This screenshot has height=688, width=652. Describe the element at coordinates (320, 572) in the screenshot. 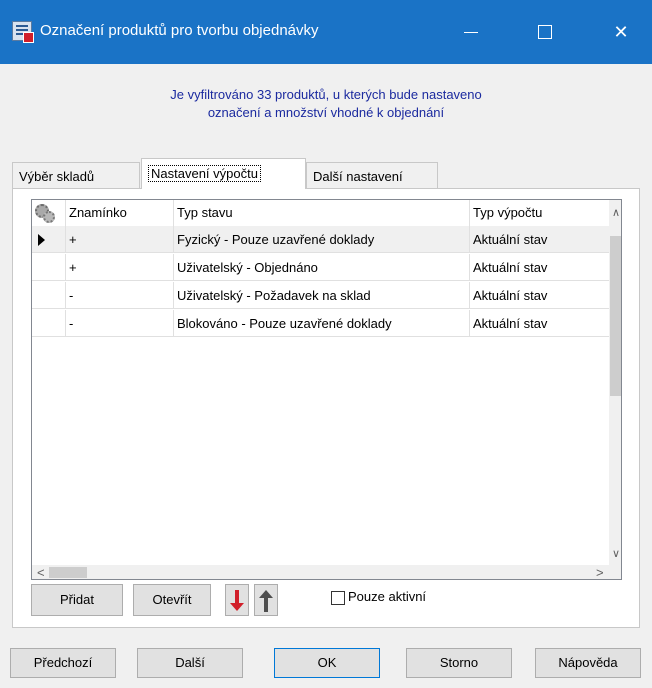

I see `horizontal-scrollbar: < >` at that location.